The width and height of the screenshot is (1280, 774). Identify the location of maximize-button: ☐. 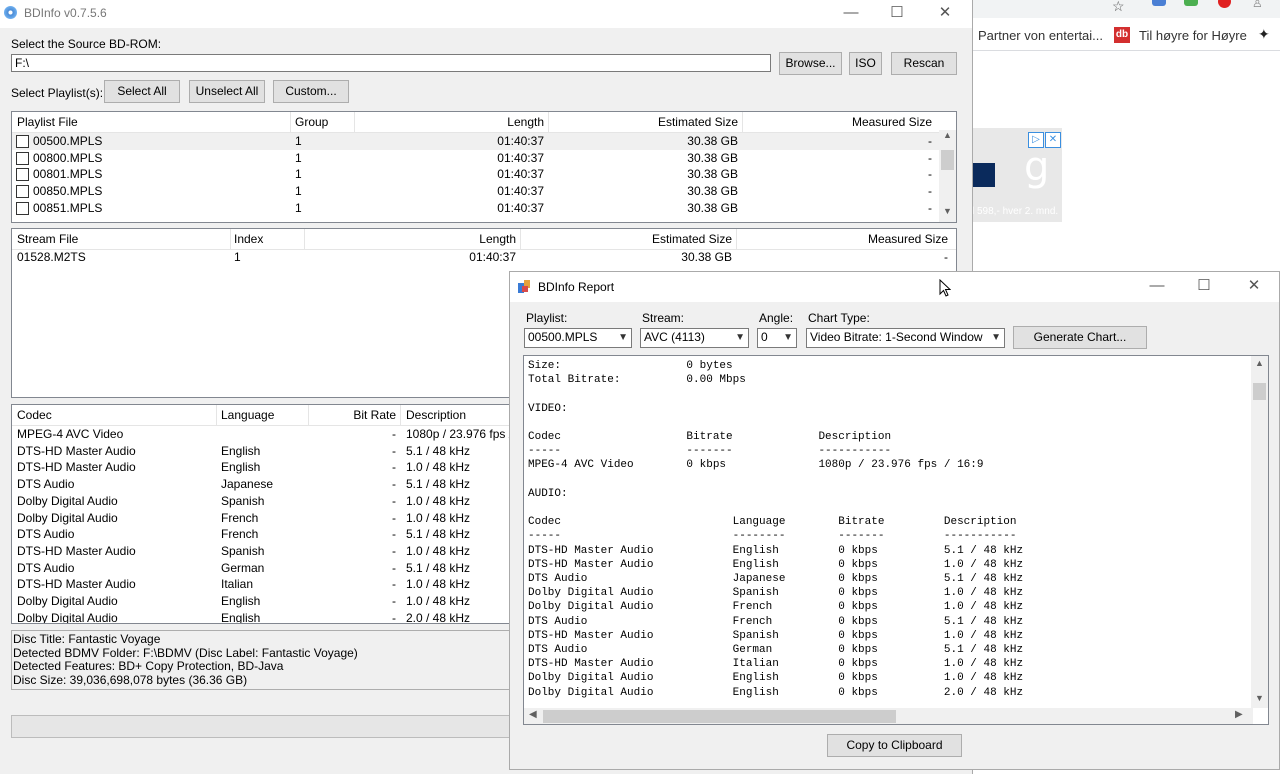
(897, 14).